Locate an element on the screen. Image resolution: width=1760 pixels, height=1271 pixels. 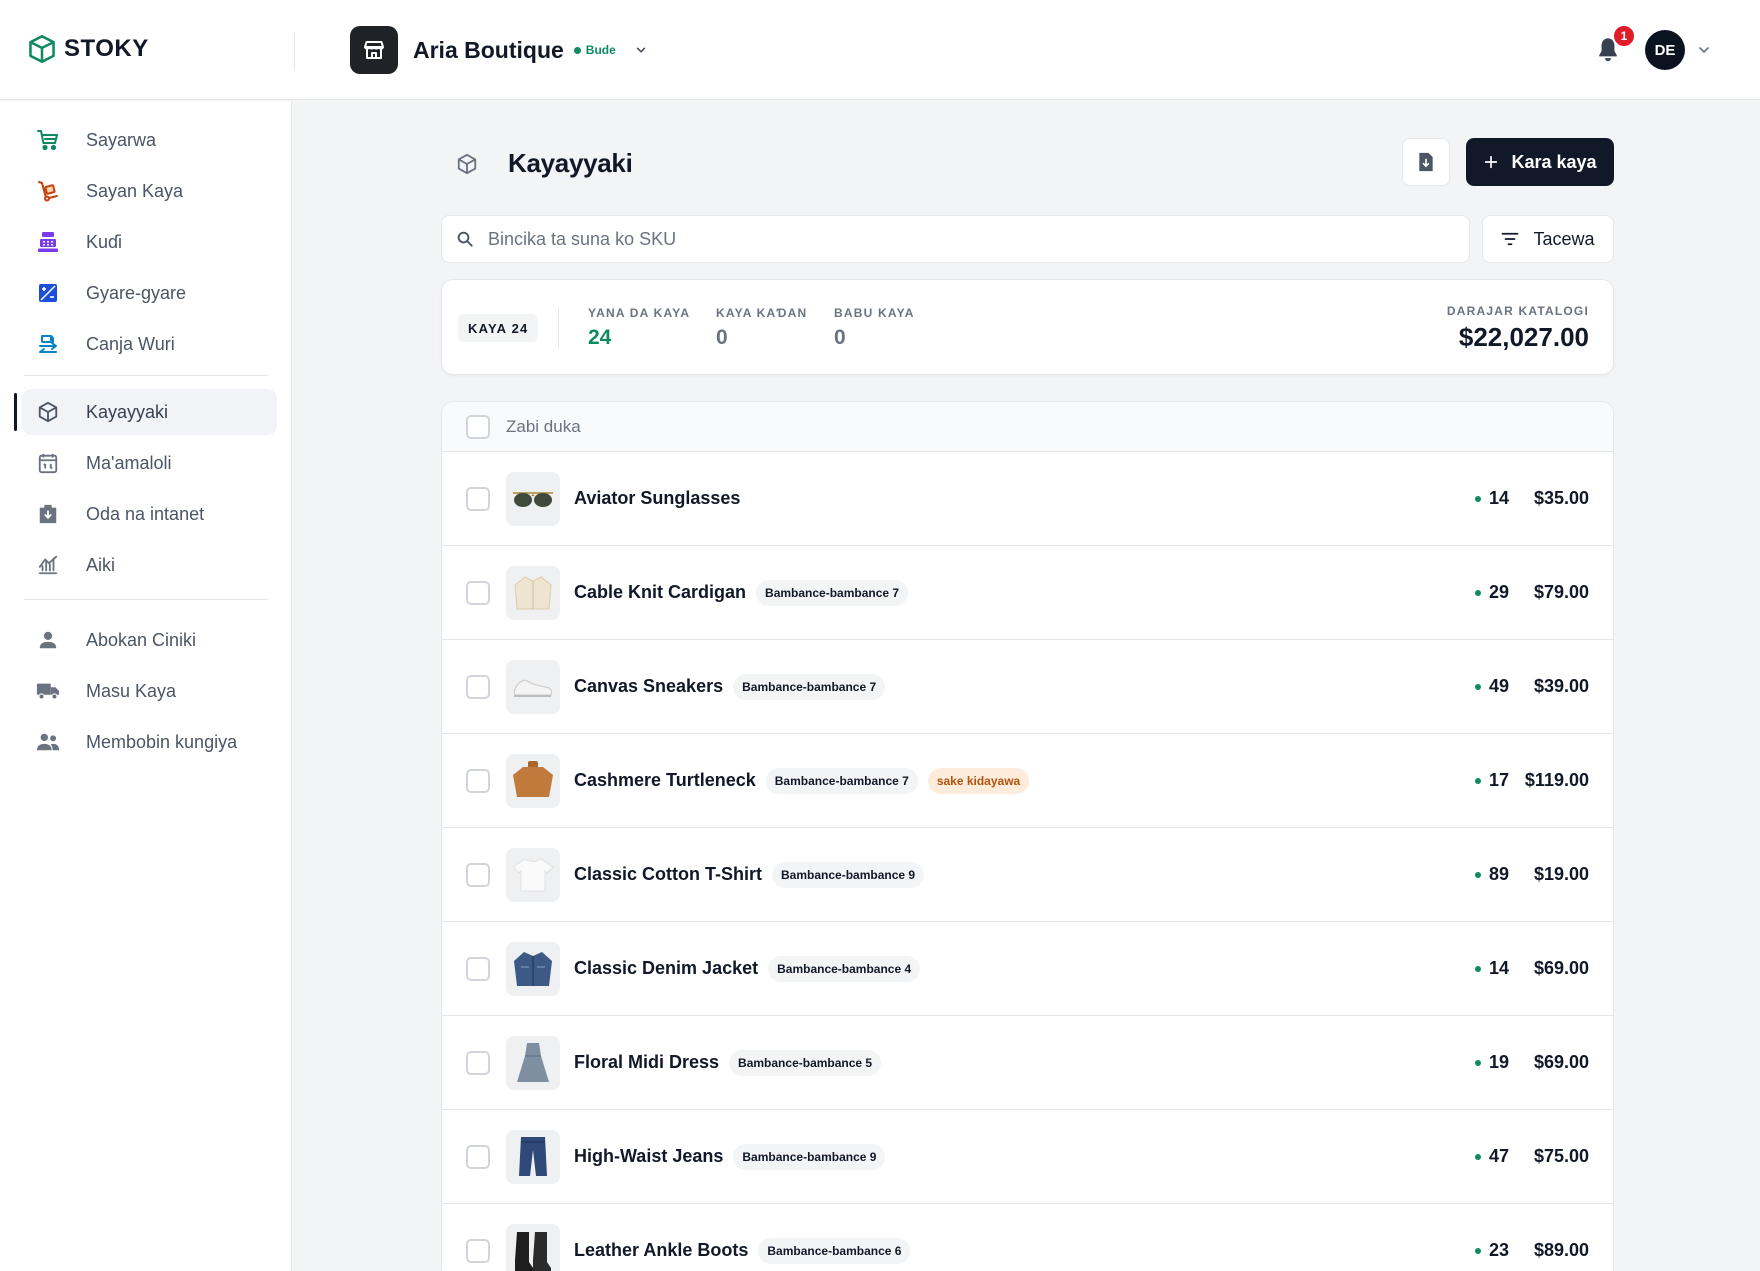
product-price: $75.00 is located at coordinates (1561, 1156).